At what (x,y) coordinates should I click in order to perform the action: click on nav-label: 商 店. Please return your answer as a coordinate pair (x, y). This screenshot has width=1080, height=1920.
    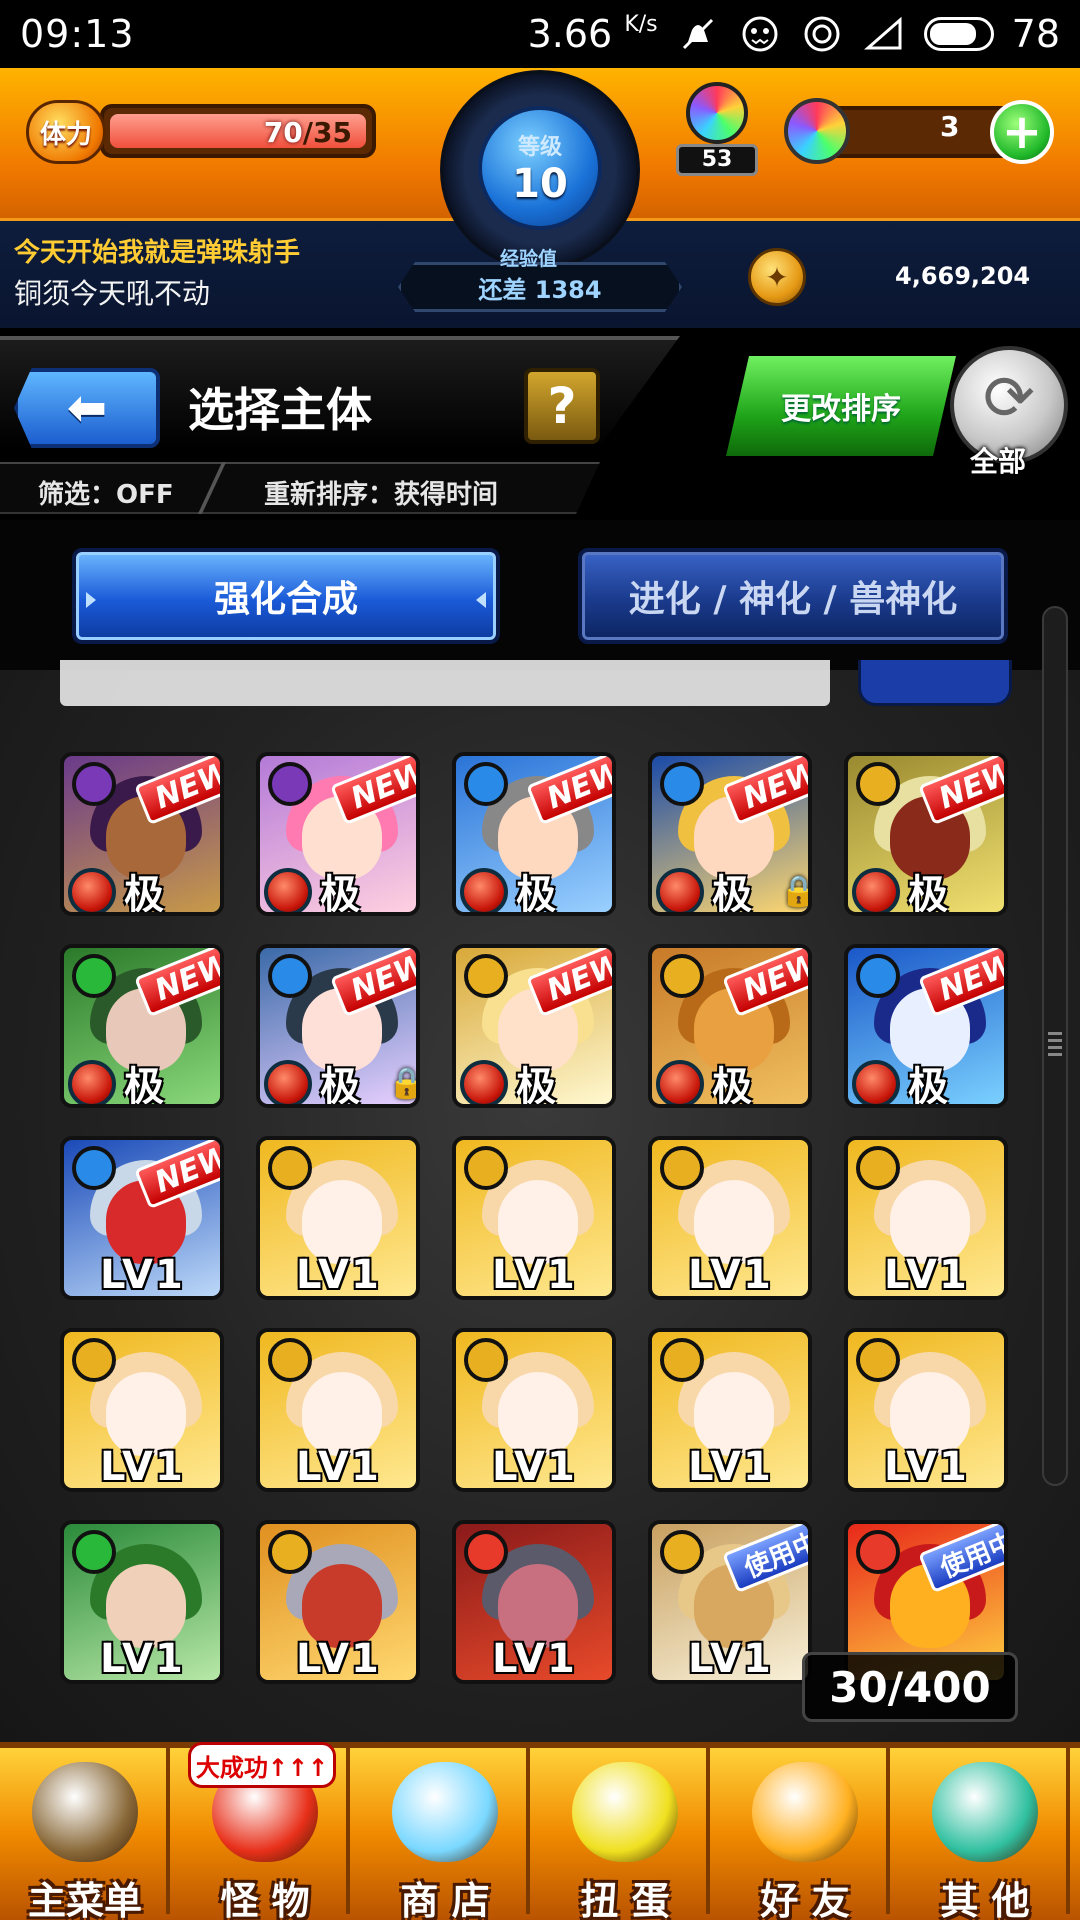
    Looking at the image, I should click on (445, 1899).